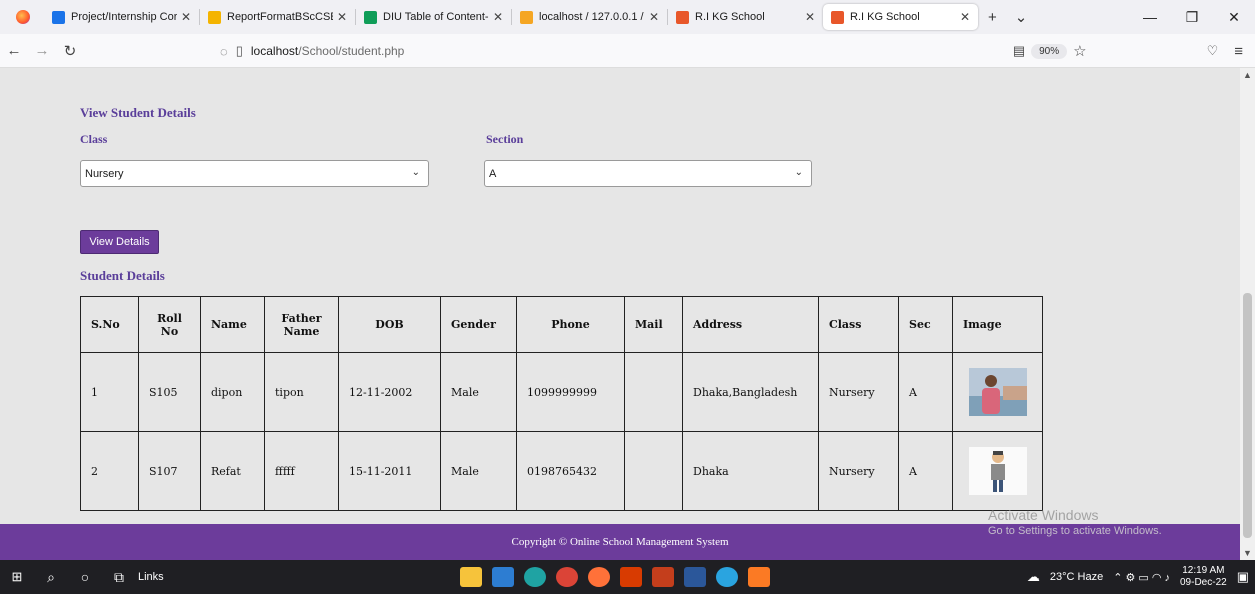  Describe the element at coordinates (925, 392) in the screenshot. I see `cell-sec: A` at that location.